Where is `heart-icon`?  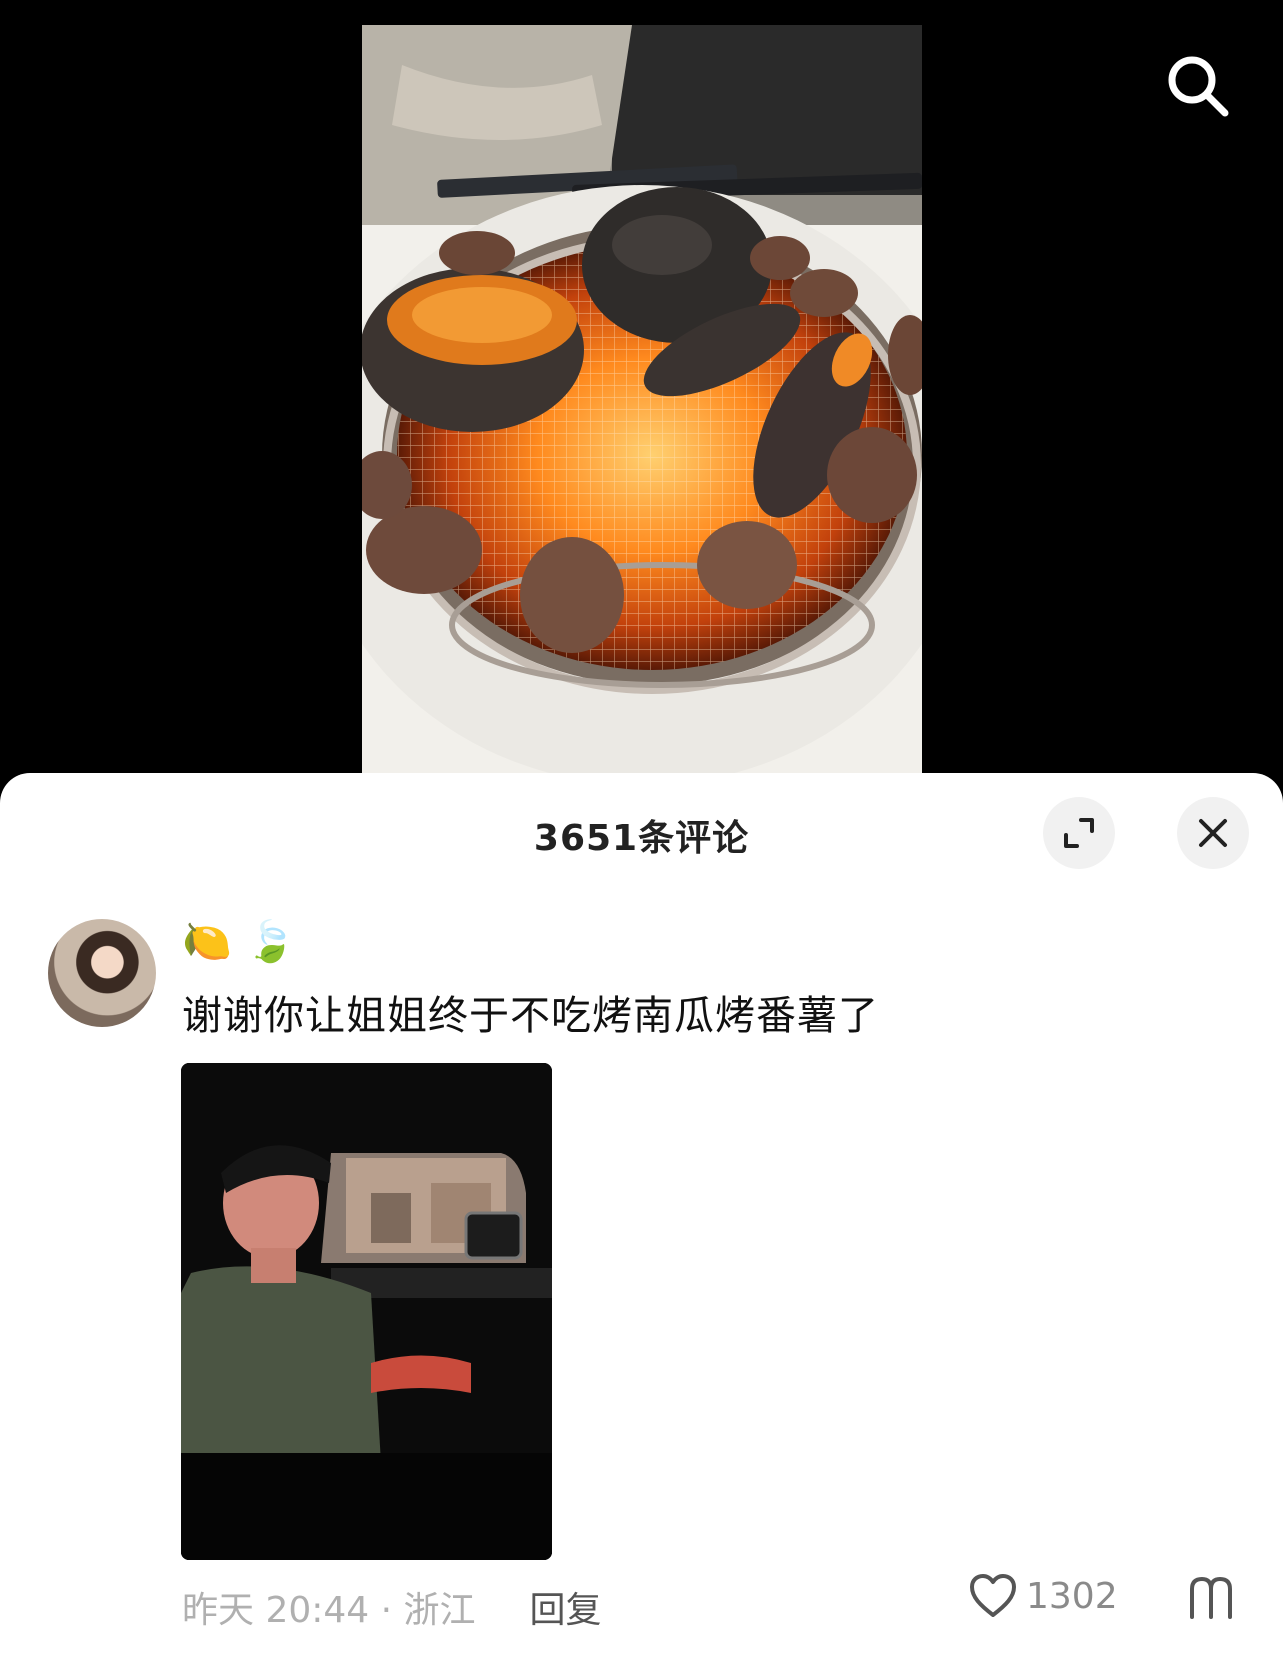 heart-icon is located at coordinates (993, 1595).